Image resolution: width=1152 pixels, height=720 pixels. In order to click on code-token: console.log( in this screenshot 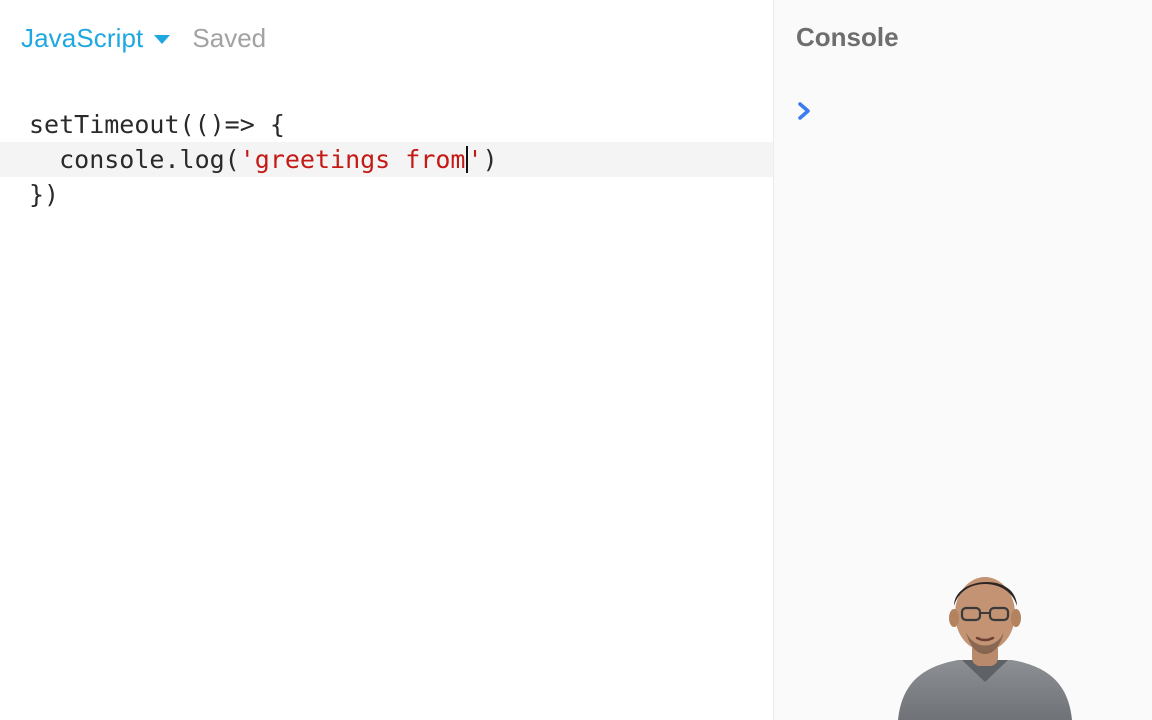, I will do `click(134, 159)`.